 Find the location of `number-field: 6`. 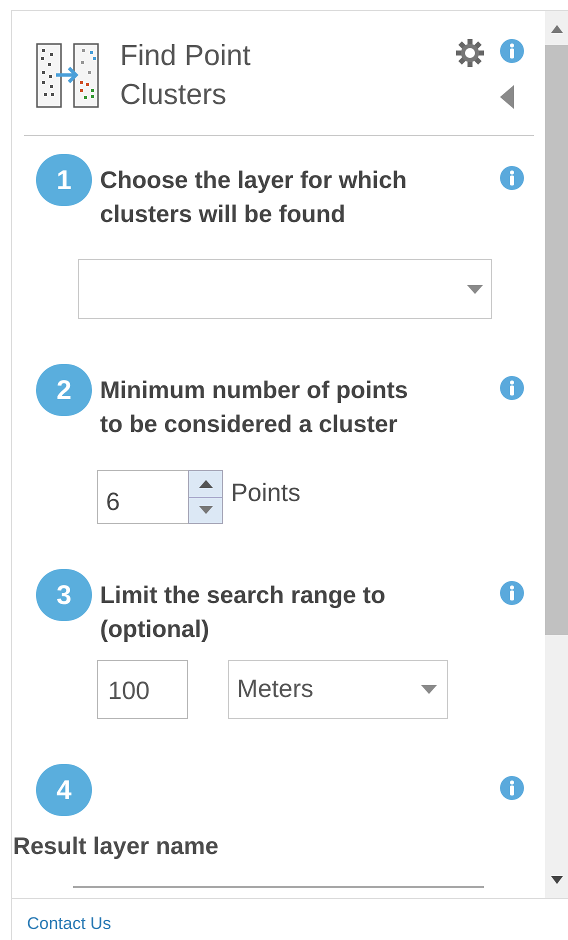

number-field: 6 is located at coordinates (142, 497).